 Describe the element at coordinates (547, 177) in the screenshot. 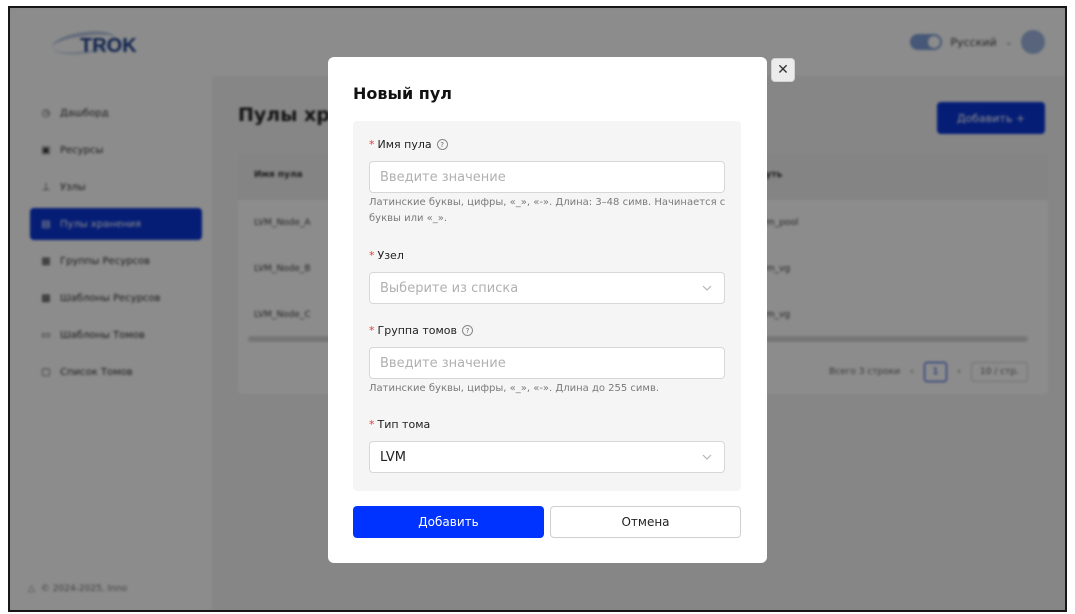

I see `pool-name-input` at that location.